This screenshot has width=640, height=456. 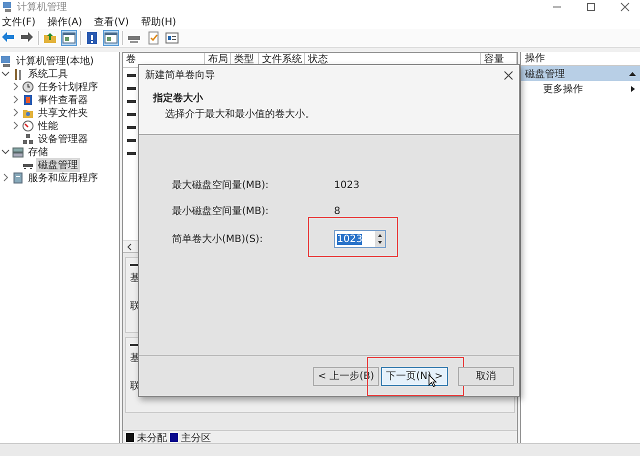 What do you see at coordinates (63, 113) in the screenshot?
I see `tree-item: 共享文件夹` at bounding box center [63, 113].